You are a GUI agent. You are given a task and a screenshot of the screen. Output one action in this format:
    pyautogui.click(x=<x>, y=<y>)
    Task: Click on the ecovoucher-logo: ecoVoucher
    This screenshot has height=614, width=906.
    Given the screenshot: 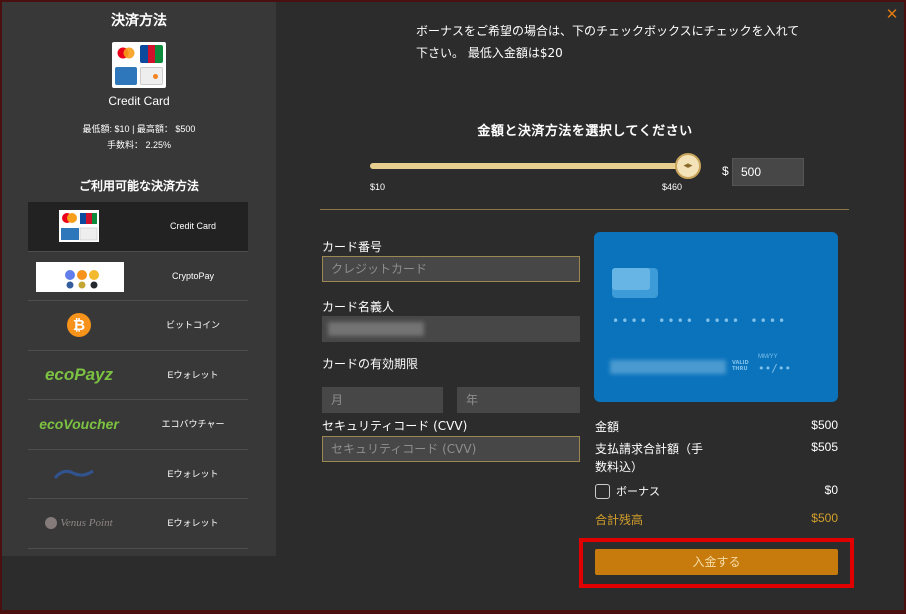 What is the action you would take?
    pyautogui.click(x=79, y=424)
    